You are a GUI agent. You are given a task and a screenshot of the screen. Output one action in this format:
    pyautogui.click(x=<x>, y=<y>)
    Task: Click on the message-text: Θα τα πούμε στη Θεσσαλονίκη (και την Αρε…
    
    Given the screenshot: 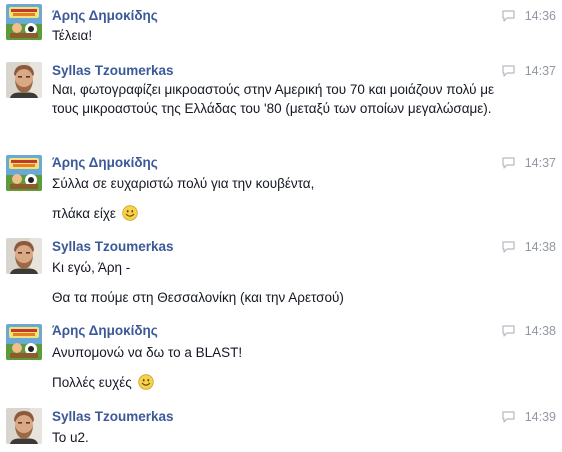 What is the action you would take?
    pyautogui.click(x=198, y=297)
    